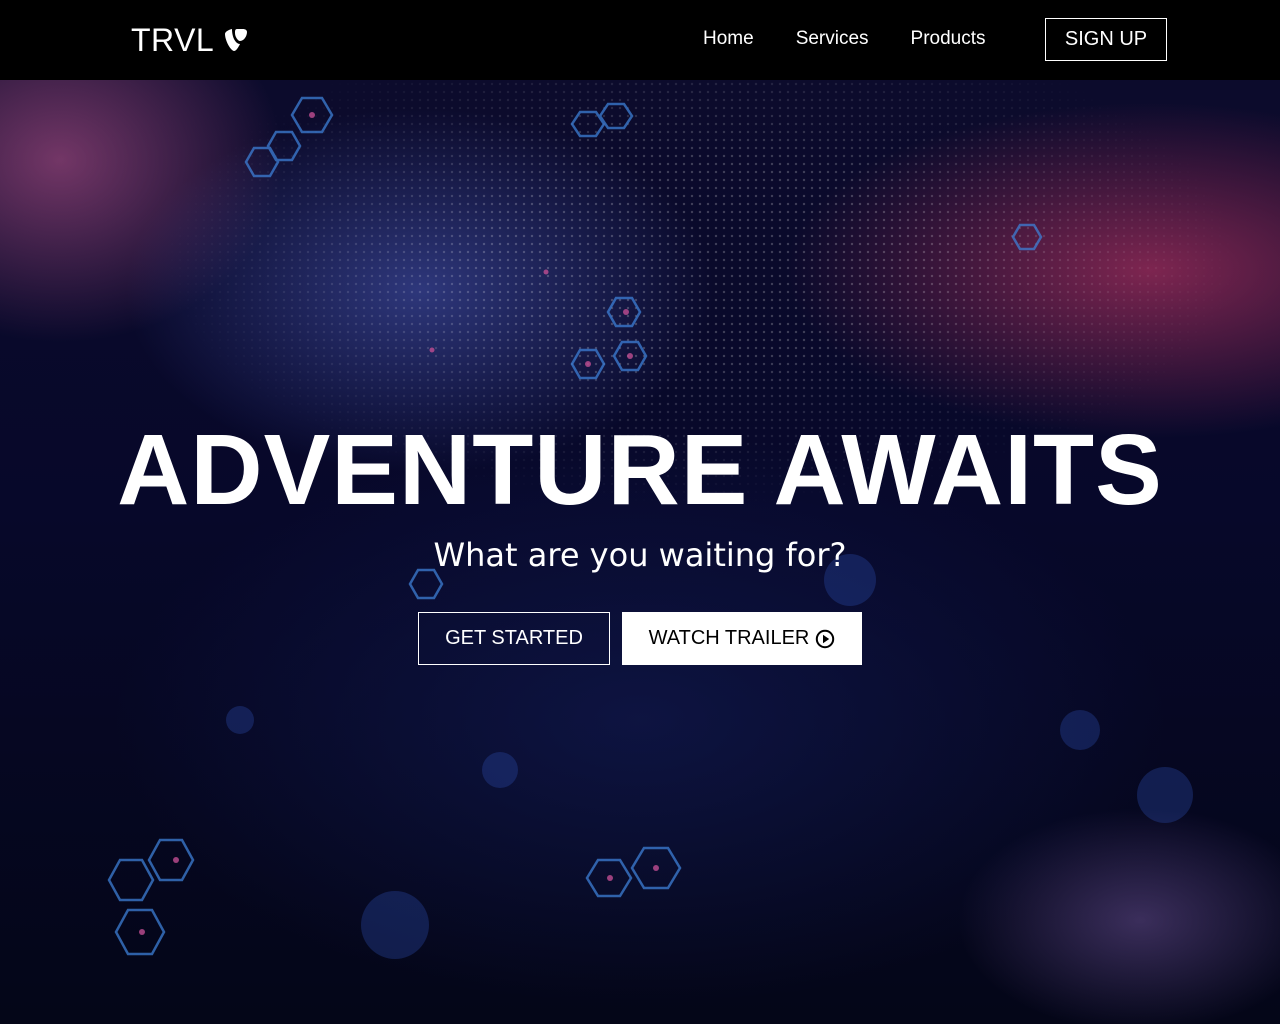  What do you see at coordinates (640, 40) in the screenshot?
I see `navbar: TRVL Home Services Products SIGN UP` at bounding box center [640, 40].